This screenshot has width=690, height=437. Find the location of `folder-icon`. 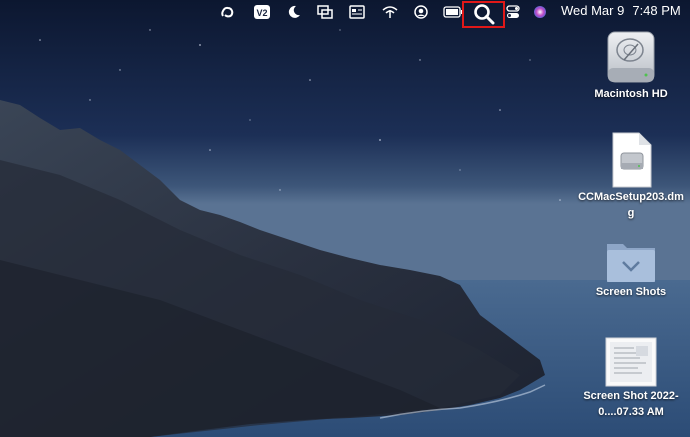

folder-icon is located at coordinates (631, 262).